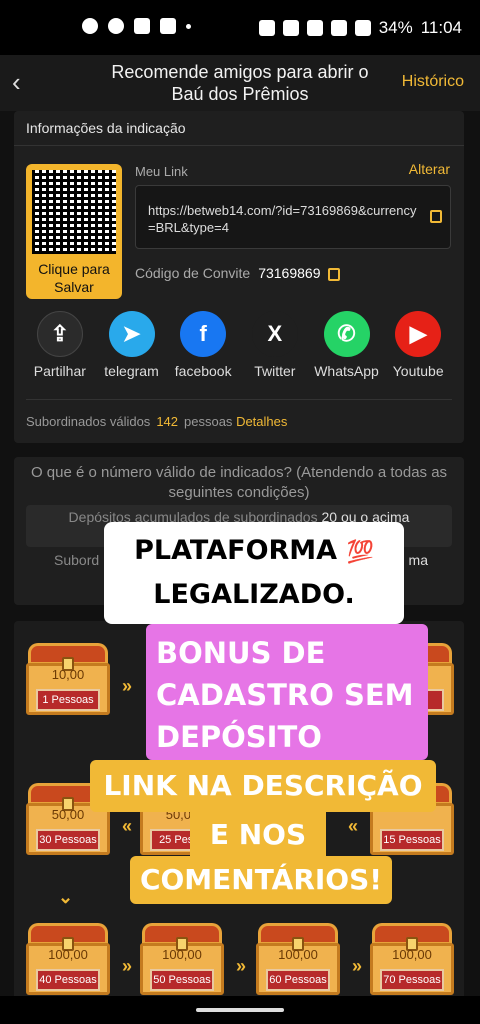  What do you see at coordinates (188, 26) in the screenshot?
I see `more-dot-icon` at bounding box center [188, 26].